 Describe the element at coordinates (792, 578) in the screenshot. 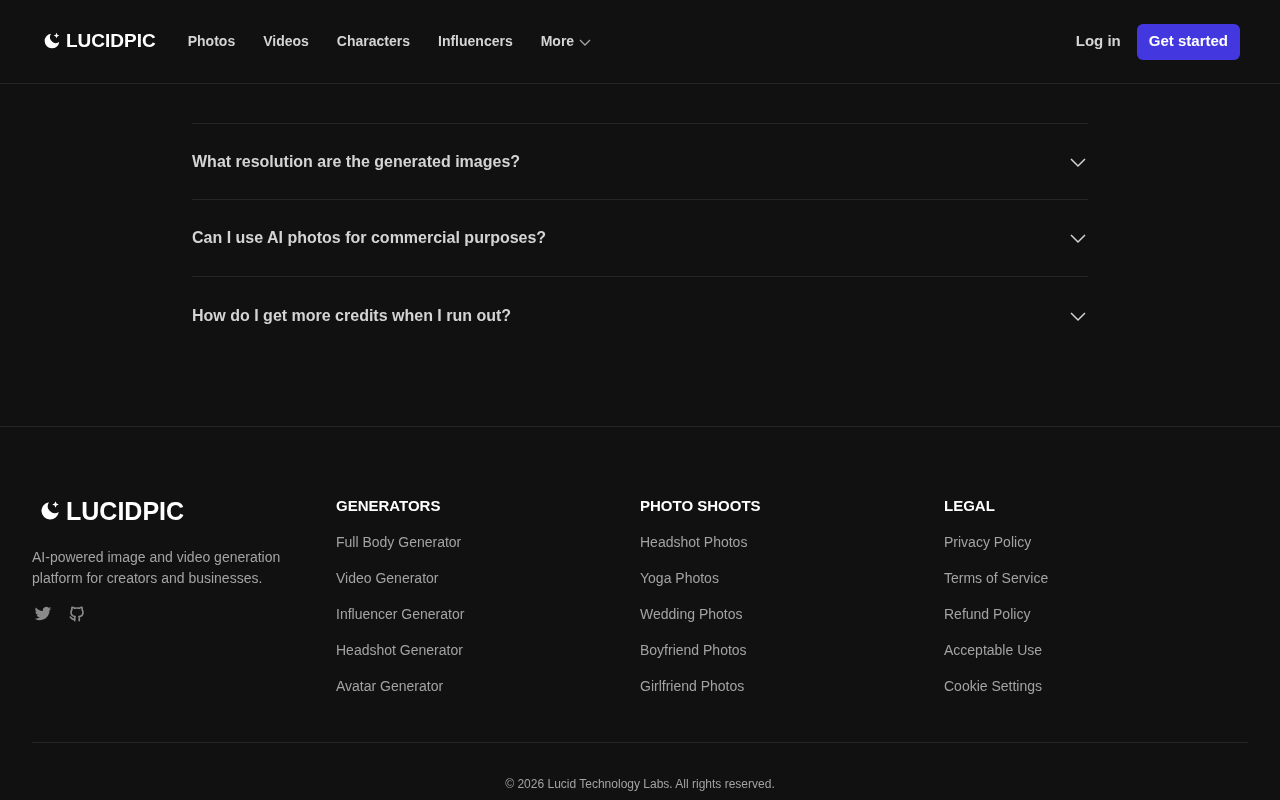

I see `footer-link: Yoga Photos` at that location.